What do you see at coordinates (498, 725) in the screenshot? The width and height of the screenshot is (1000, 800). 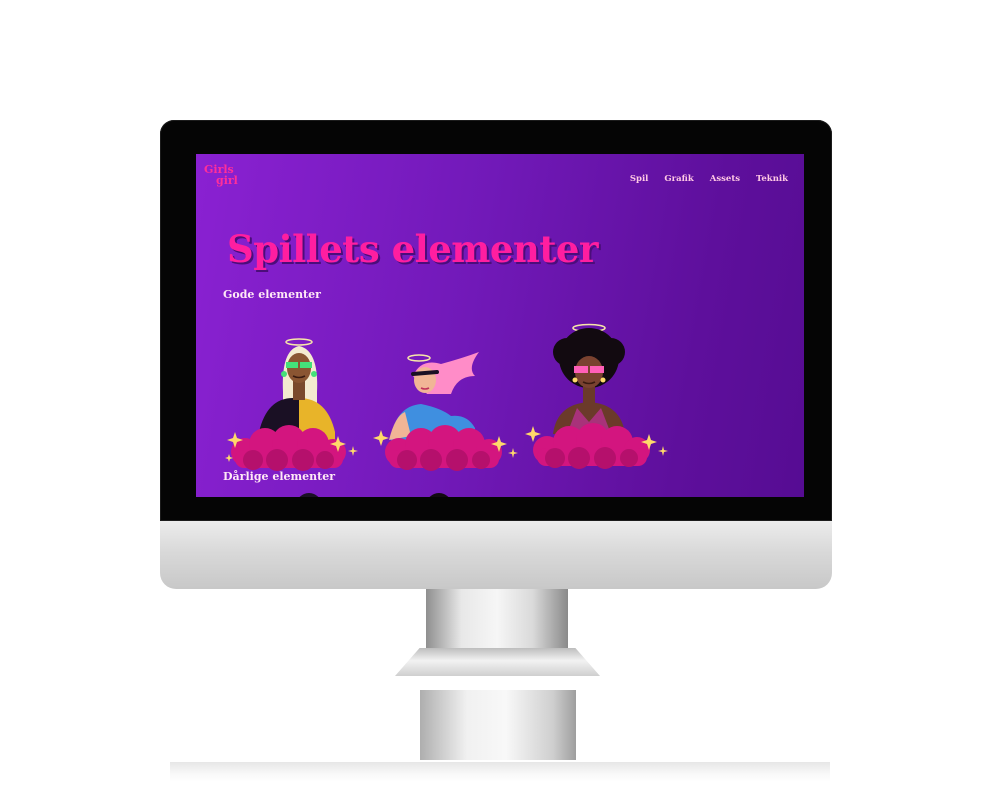 I see `stand-reflection` at bounding box center [498, 725].